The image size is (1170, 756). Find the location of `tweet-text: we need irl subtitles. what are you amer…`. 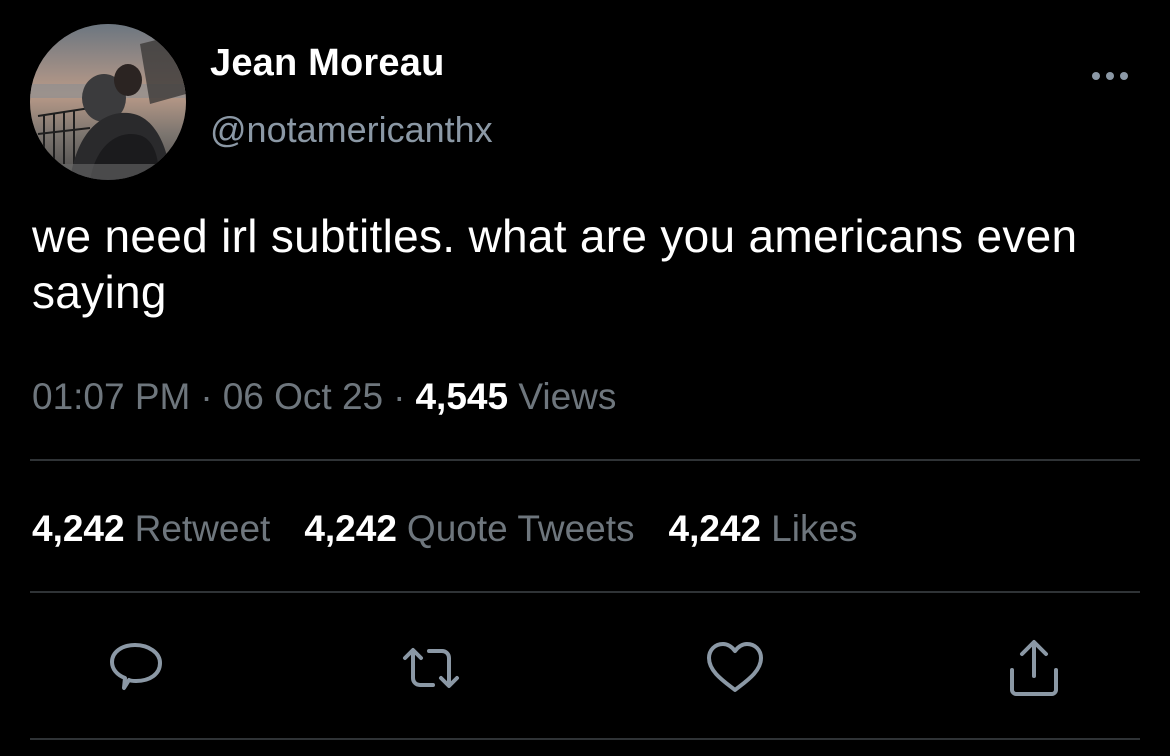

tweet-text: we need irl subtitles. what are you amer… is located at coordinates (555, 264).